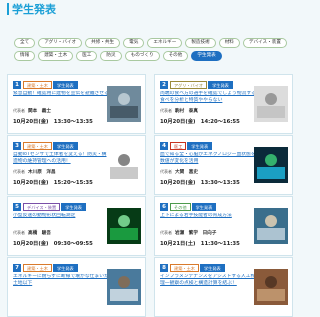 This screenshot has width=320, height=317. Describe the element at coordinates (42, 207) in the screenshot. I see `category-tag: デバイス・装置` at that location.